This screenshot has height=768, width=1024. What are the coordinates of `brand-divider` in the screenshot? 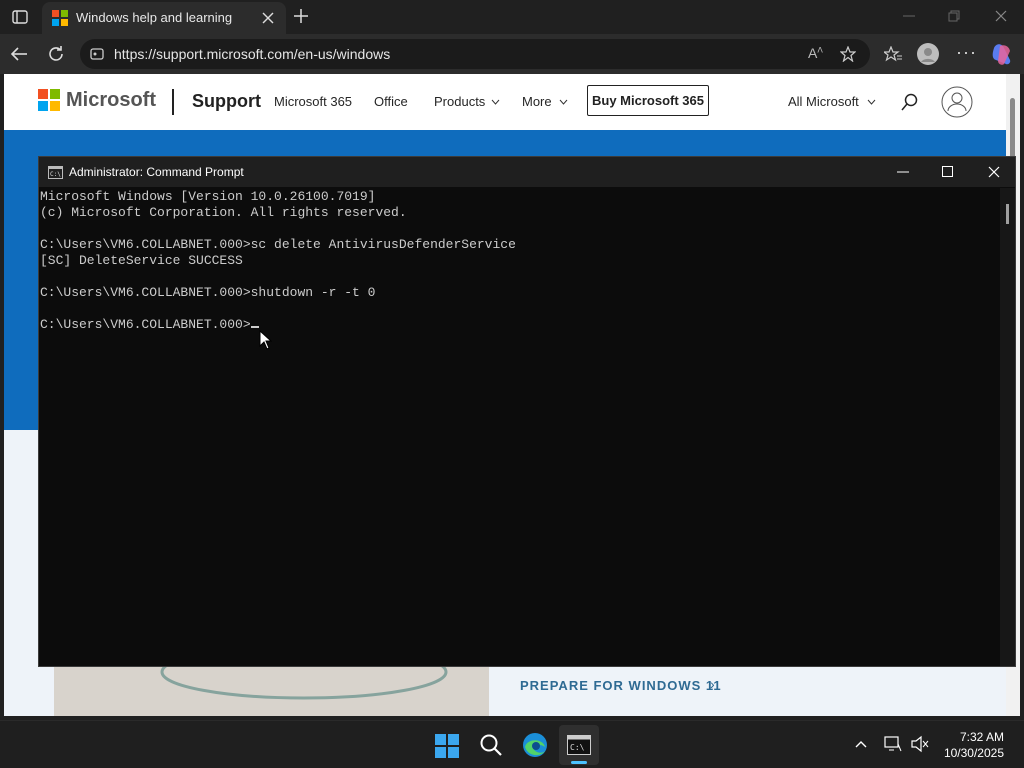 It's located at (173, 102).